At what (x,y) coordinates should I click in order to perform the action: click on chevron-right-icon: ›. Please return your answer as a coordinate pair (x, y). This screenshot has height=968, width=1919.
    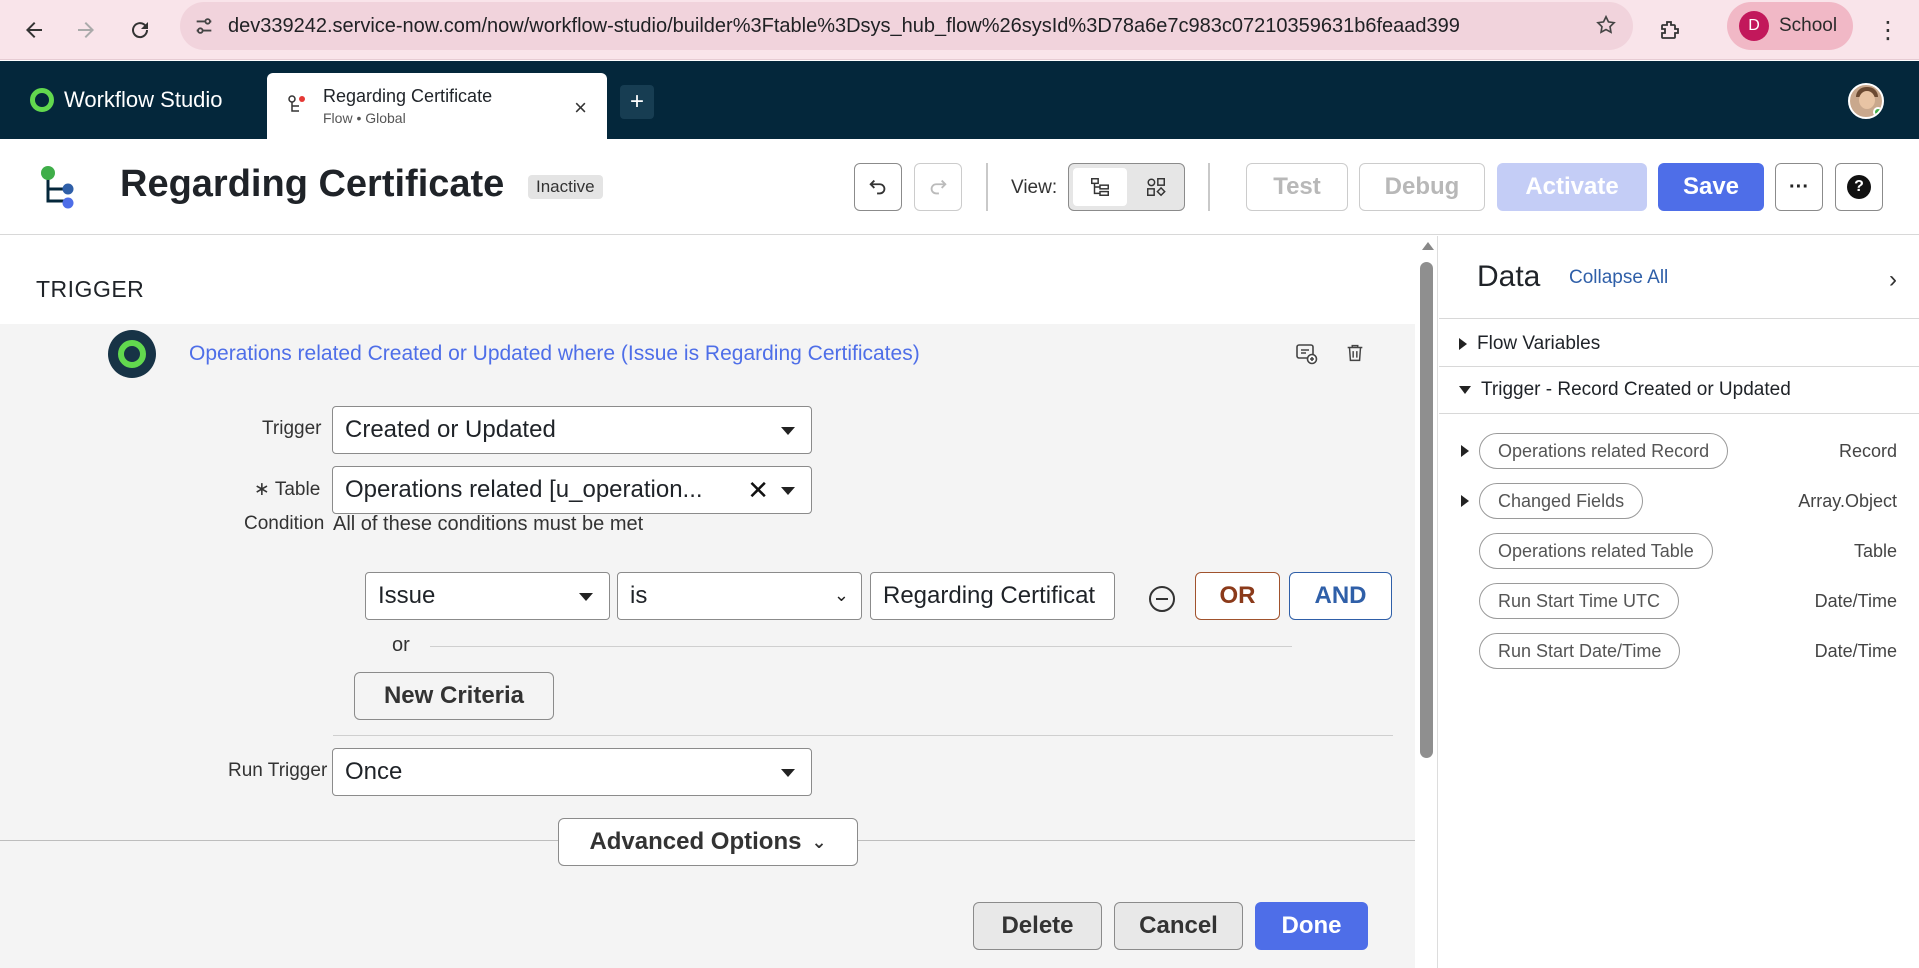
    Looking at the image, I should click on (1893, 280).